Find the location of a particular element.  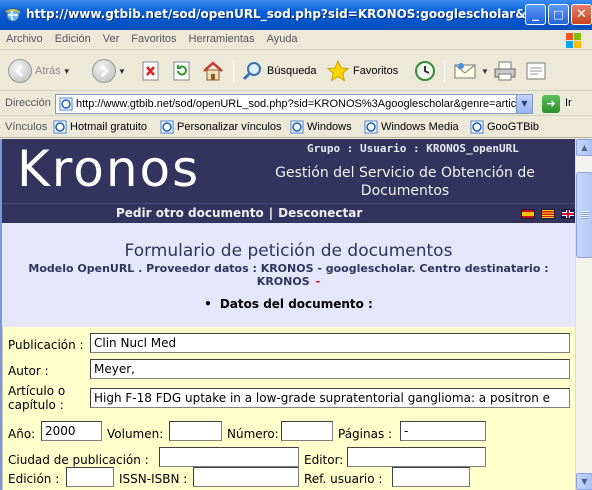

form-title: Formulario de petición de documentos is located at coordinates (288, 251).